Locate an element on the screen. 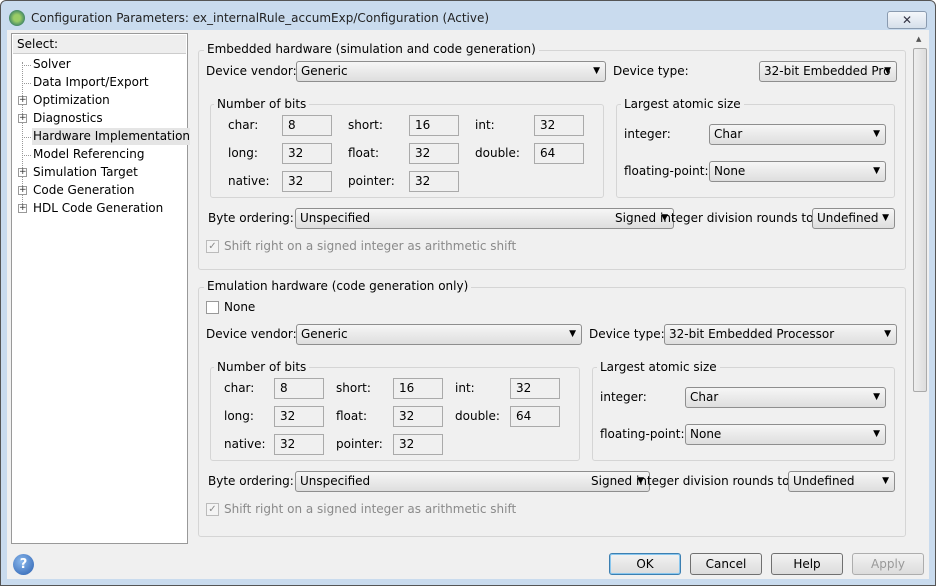 The height and width of the screenshot is (586, 936). cancel-button: Cancel is located at coordinates (726, 564).